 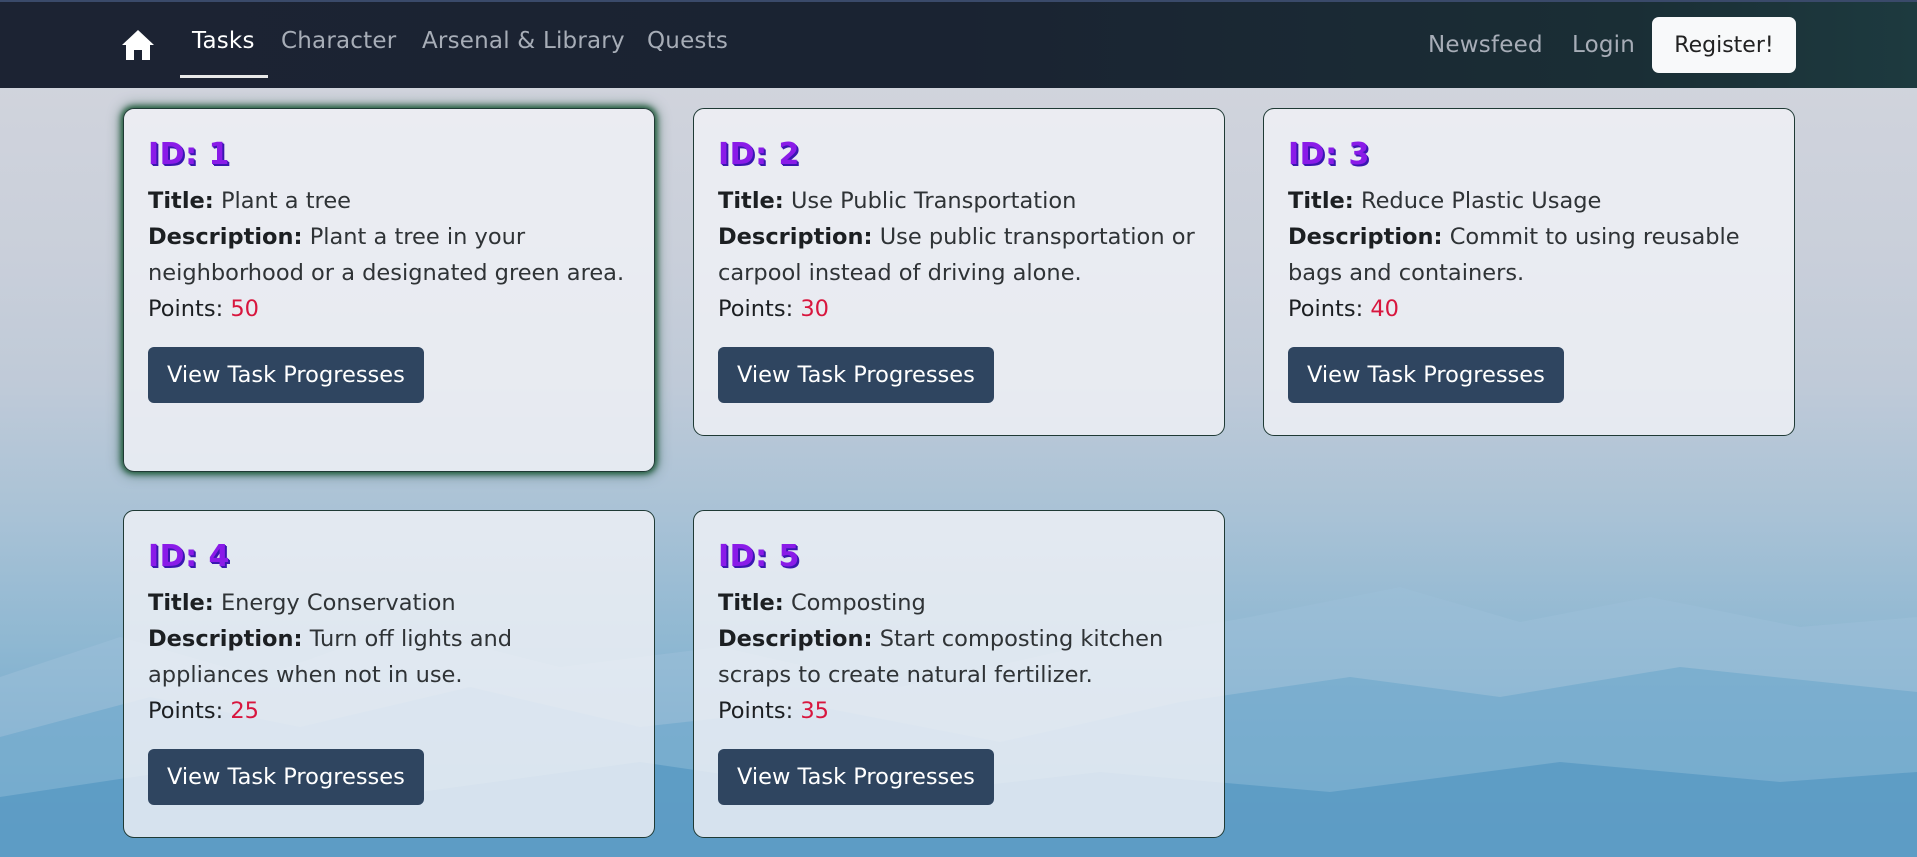 I want to click on nav-link-arsenal-library: Arsenal & Library, so click(x=523, y=41).